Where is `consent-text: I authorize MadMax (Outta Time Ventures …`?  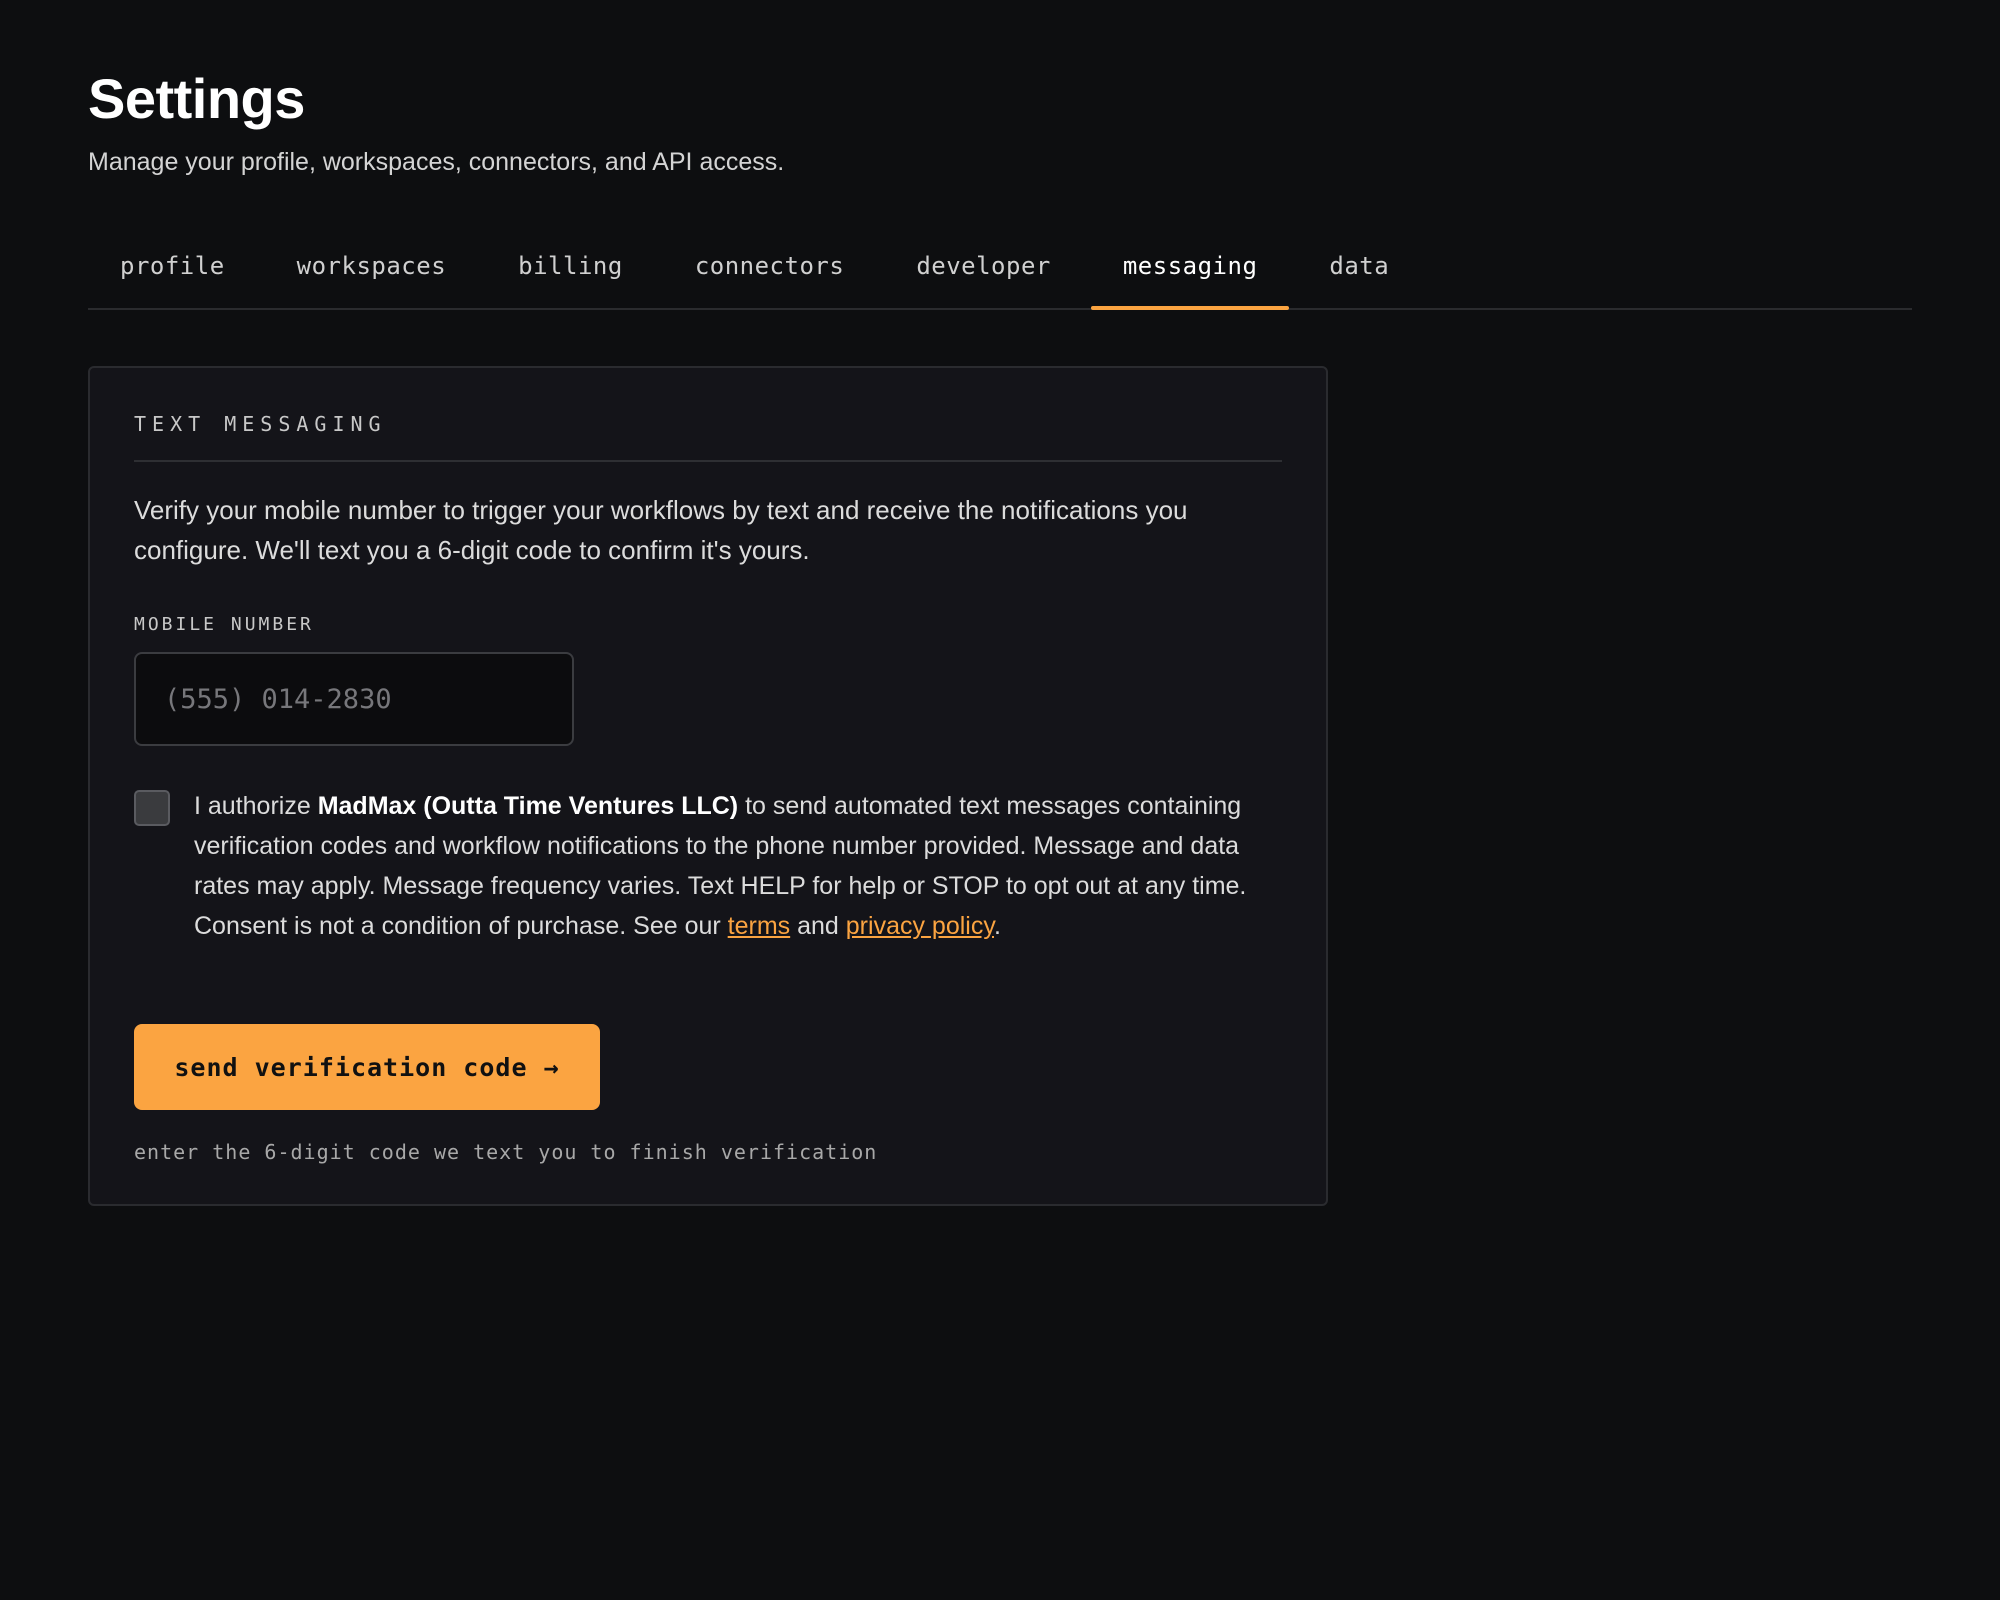
consent-text: I authorize MadMax (Outta Time Ventures … is located at coordinates (744, 866).